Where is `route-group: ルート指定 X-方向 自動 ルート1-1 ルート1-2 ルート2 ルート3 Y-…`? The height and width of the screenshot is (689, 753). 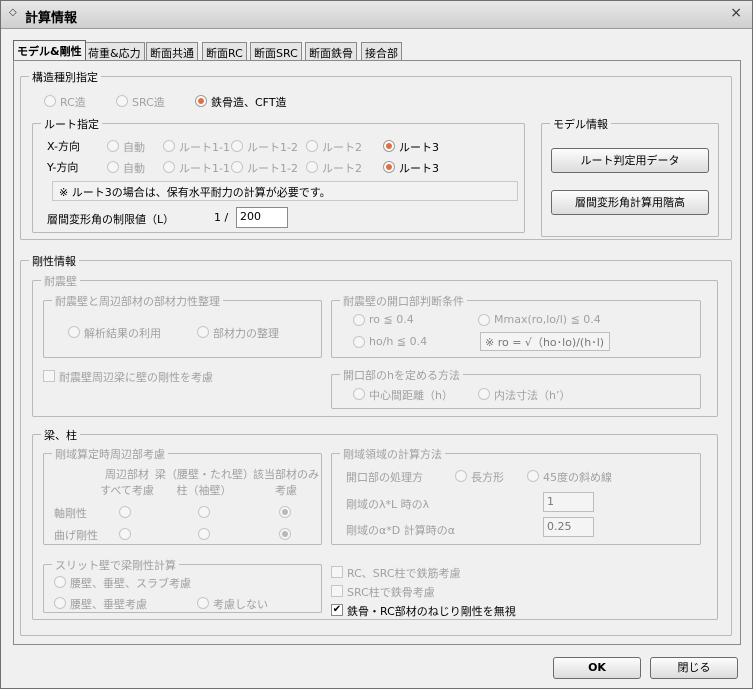 route-group: ルート指定 X-方向 自動 ルート1-1 ルート1-2 ルート2 ルート3 Y-… is located at coordinates (278, 174).